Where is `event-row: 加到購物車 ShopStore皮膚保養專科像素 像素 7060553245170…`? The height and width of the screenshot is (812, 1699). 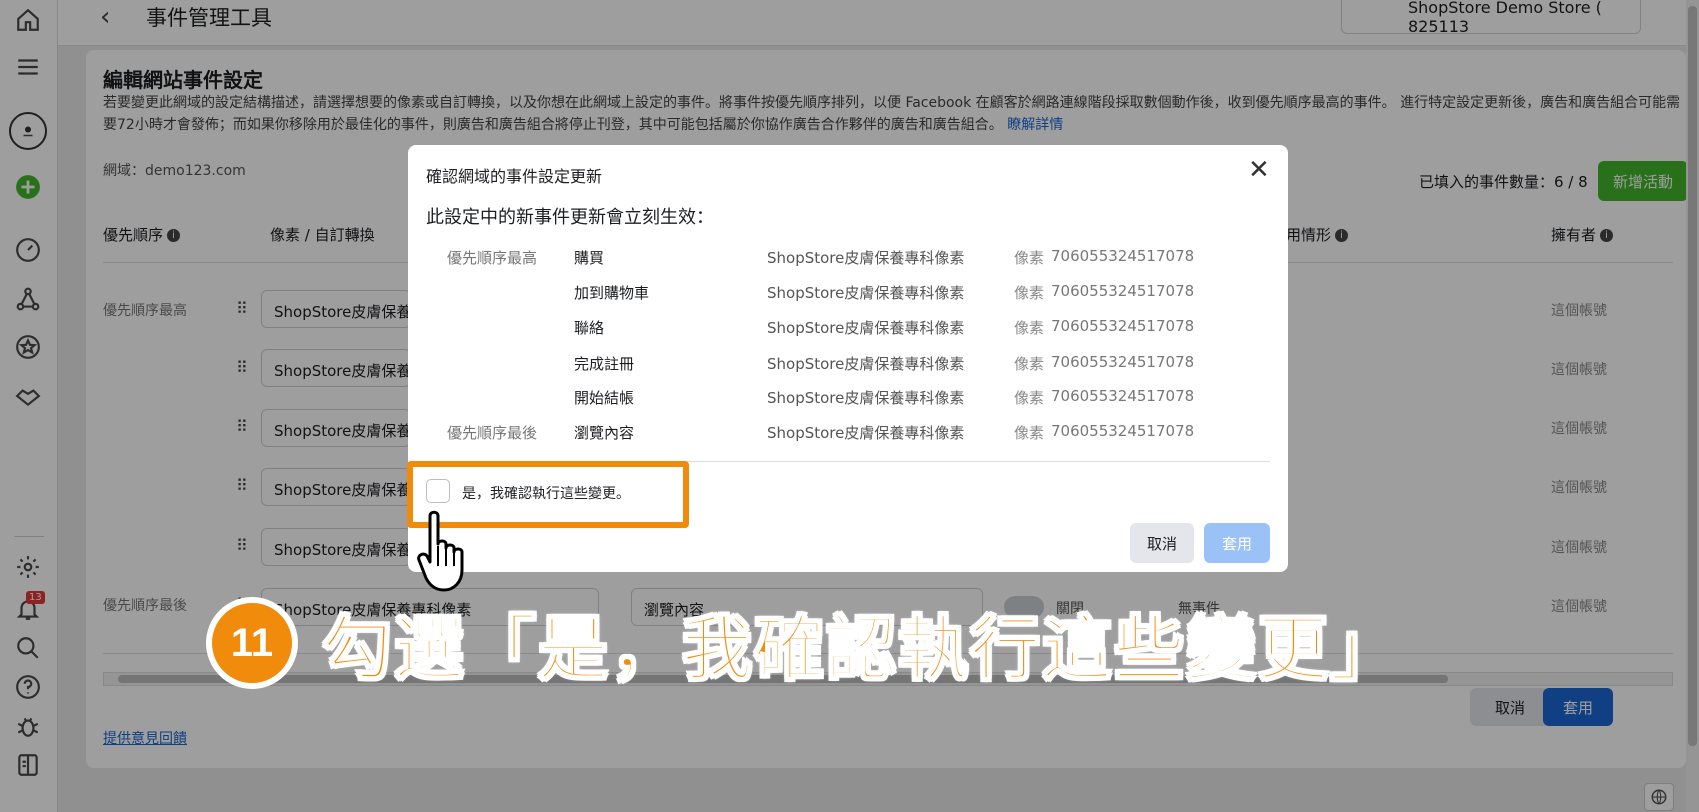 event-row: 加到購物車 ShopStore皮膚保養專科像素 像素 7060553245170… is located at coordinates (848, 297).